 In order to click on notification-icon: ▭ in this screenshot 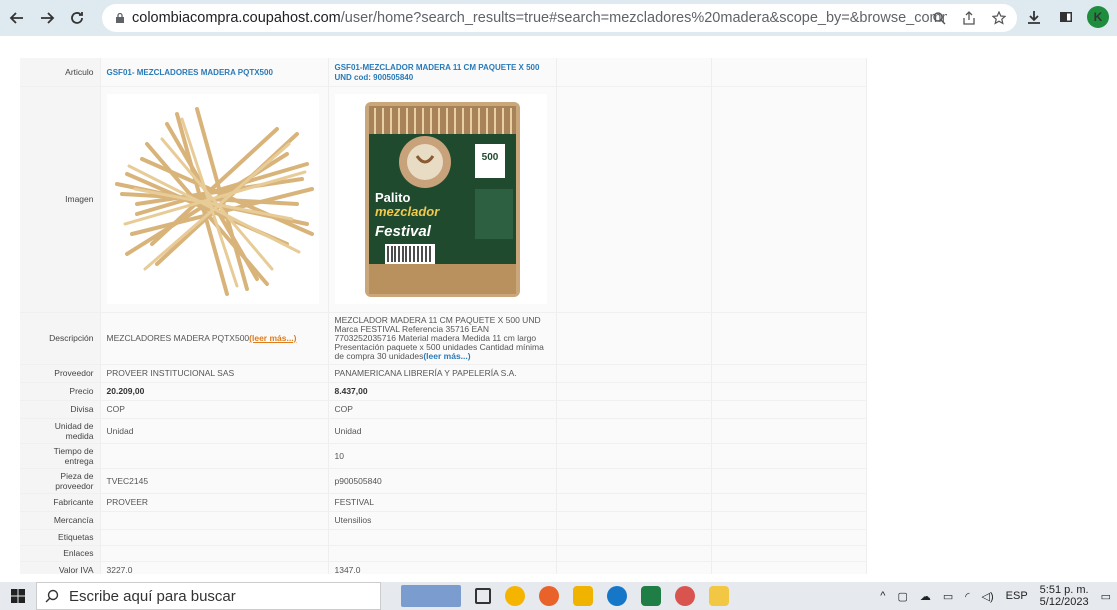, I will do `click(1106, 596)`.